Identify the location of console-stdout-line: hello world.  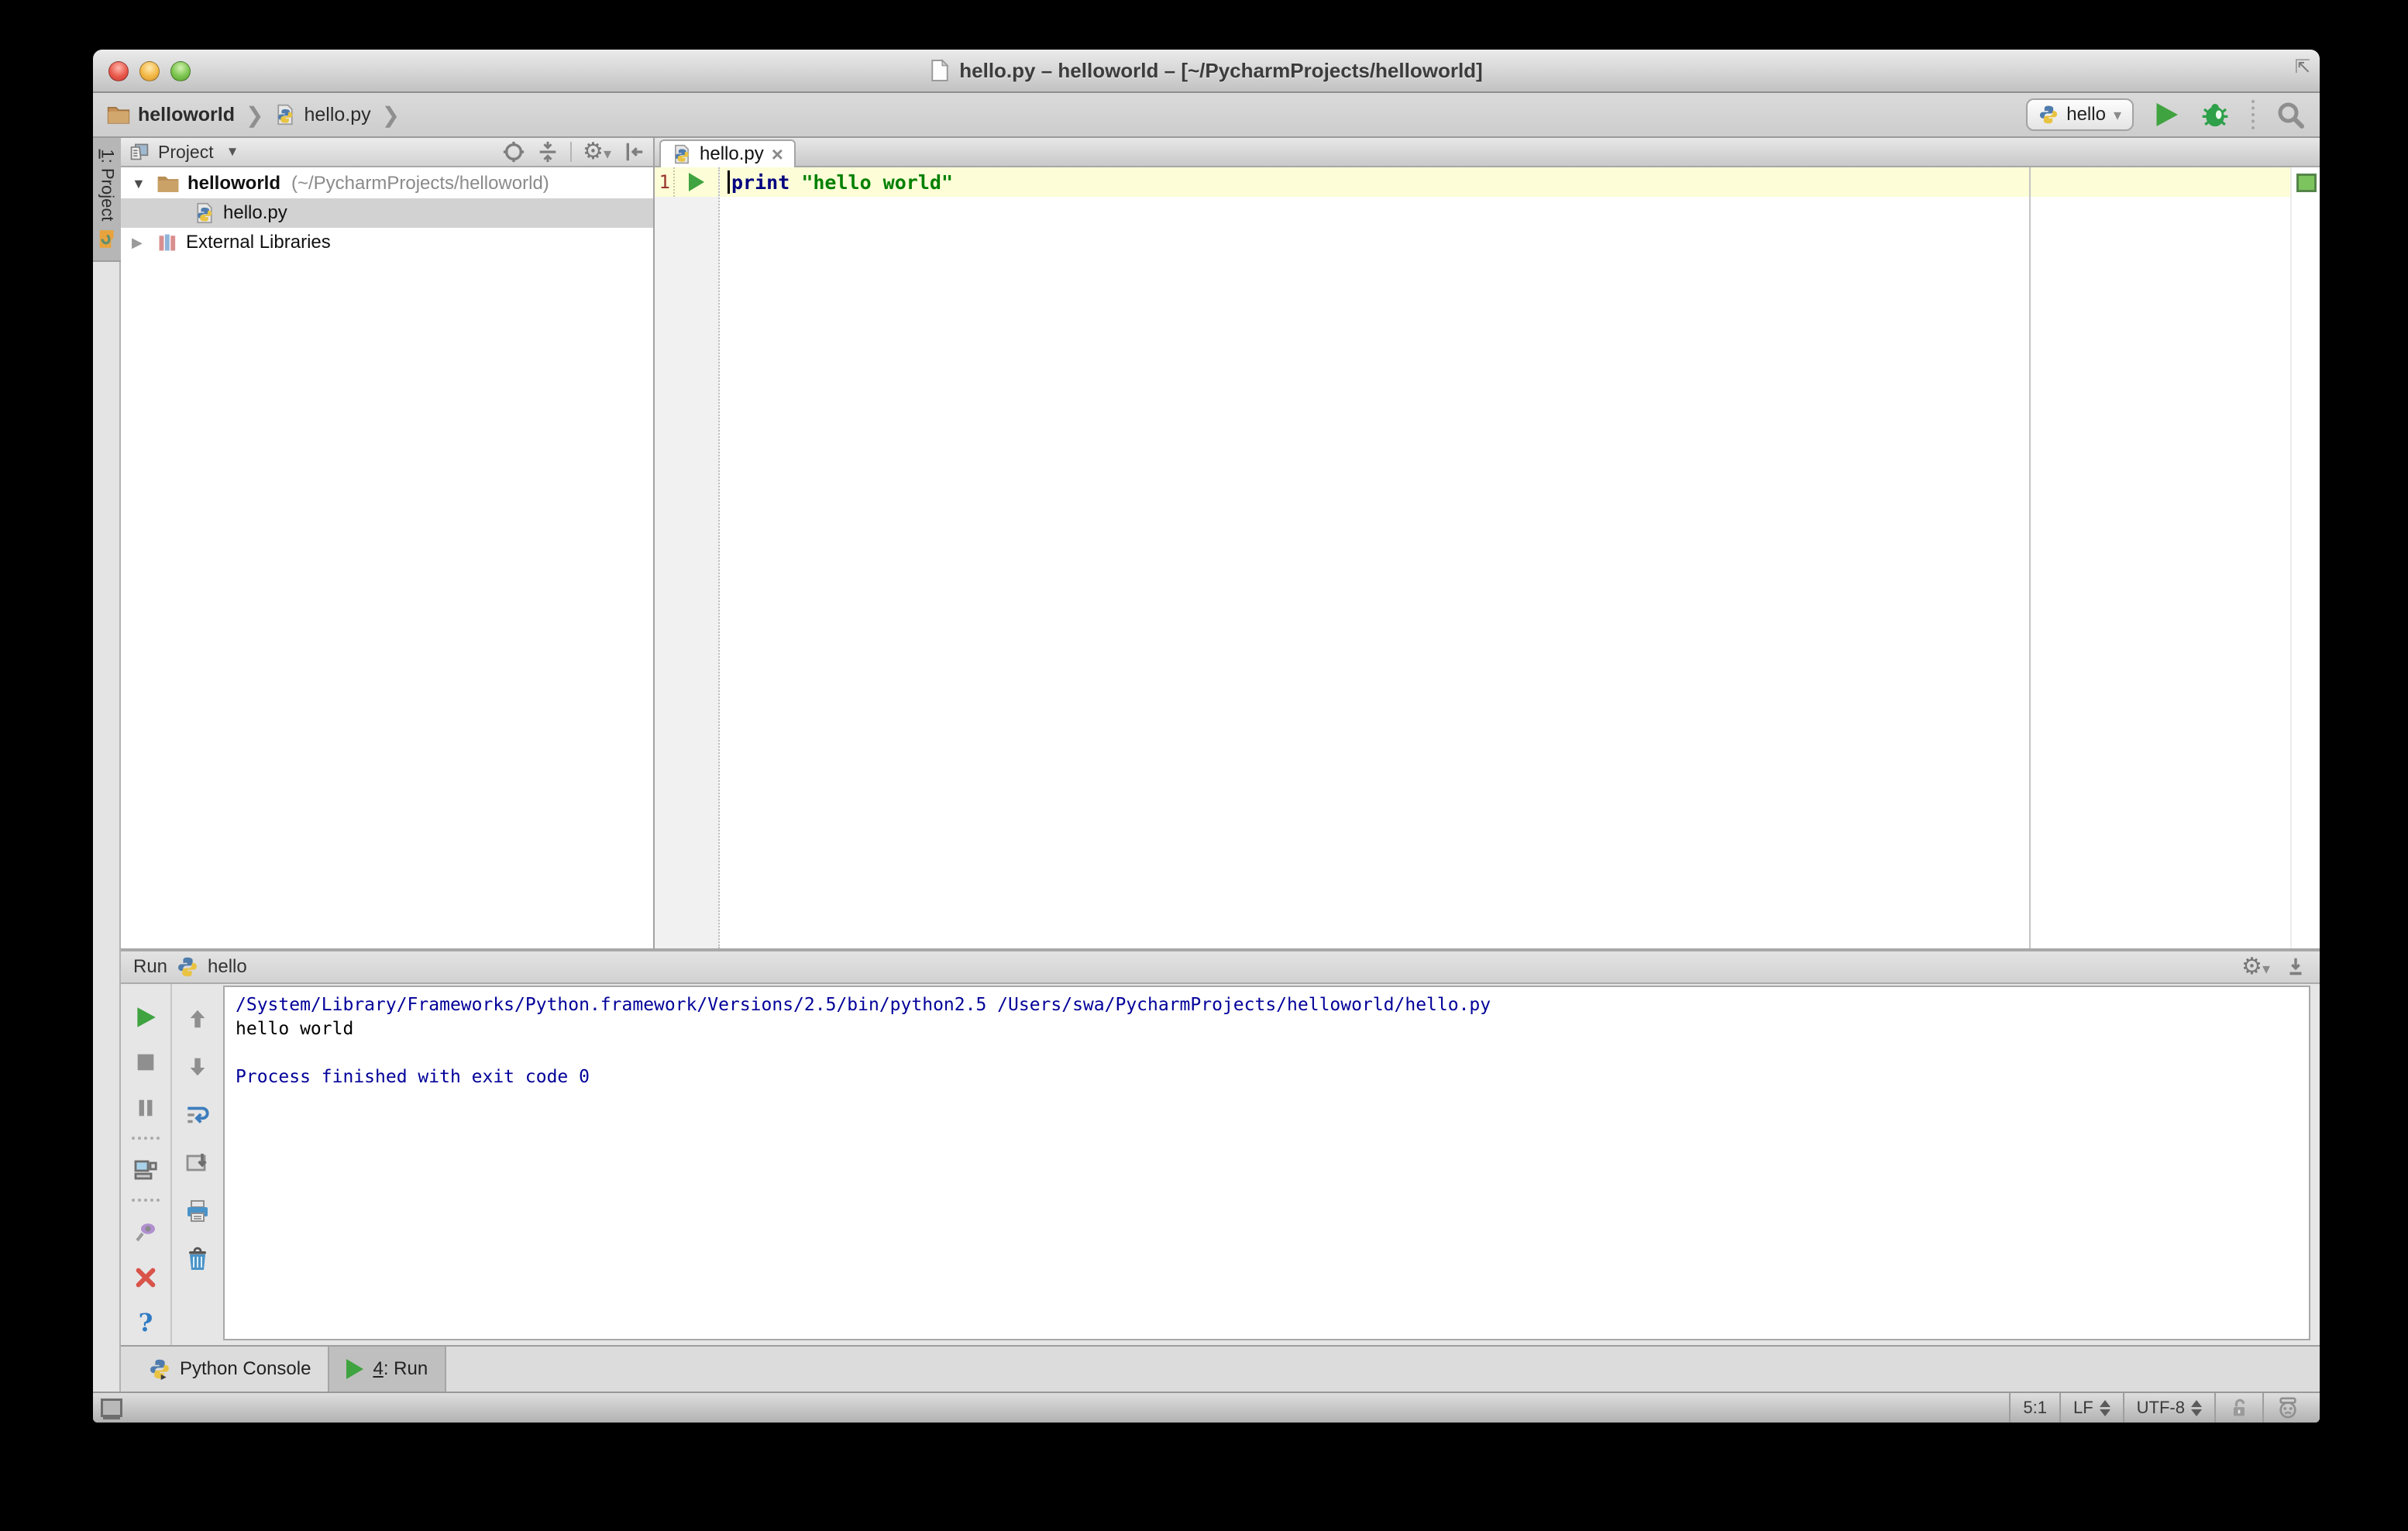
(295, 1029).